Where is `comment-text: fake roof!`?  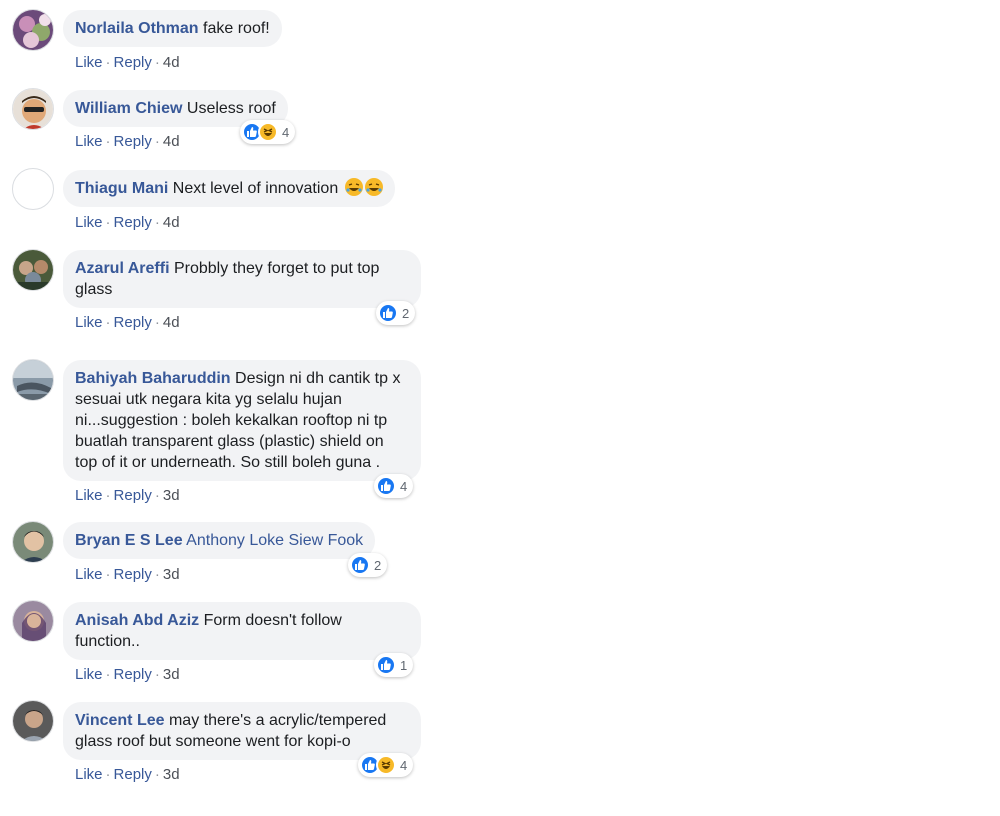 comment-text: fake roof! is located at coordinates (236, 28).